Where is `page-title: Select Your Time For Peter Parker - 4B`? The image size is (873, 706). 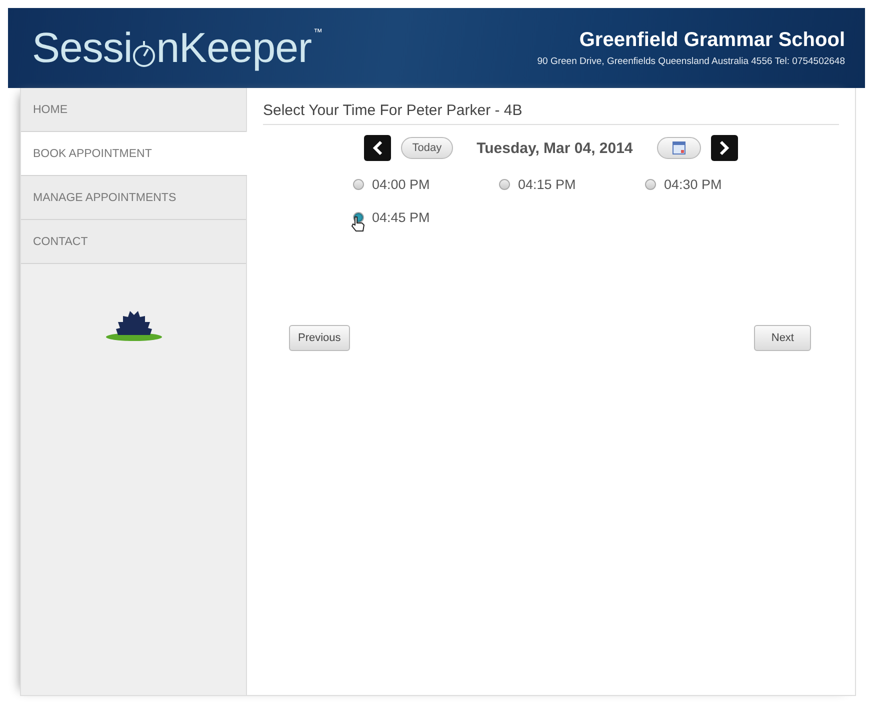
page-title: Select Your Time For Peter Parker - 4B is located at coordinates (551, 113).